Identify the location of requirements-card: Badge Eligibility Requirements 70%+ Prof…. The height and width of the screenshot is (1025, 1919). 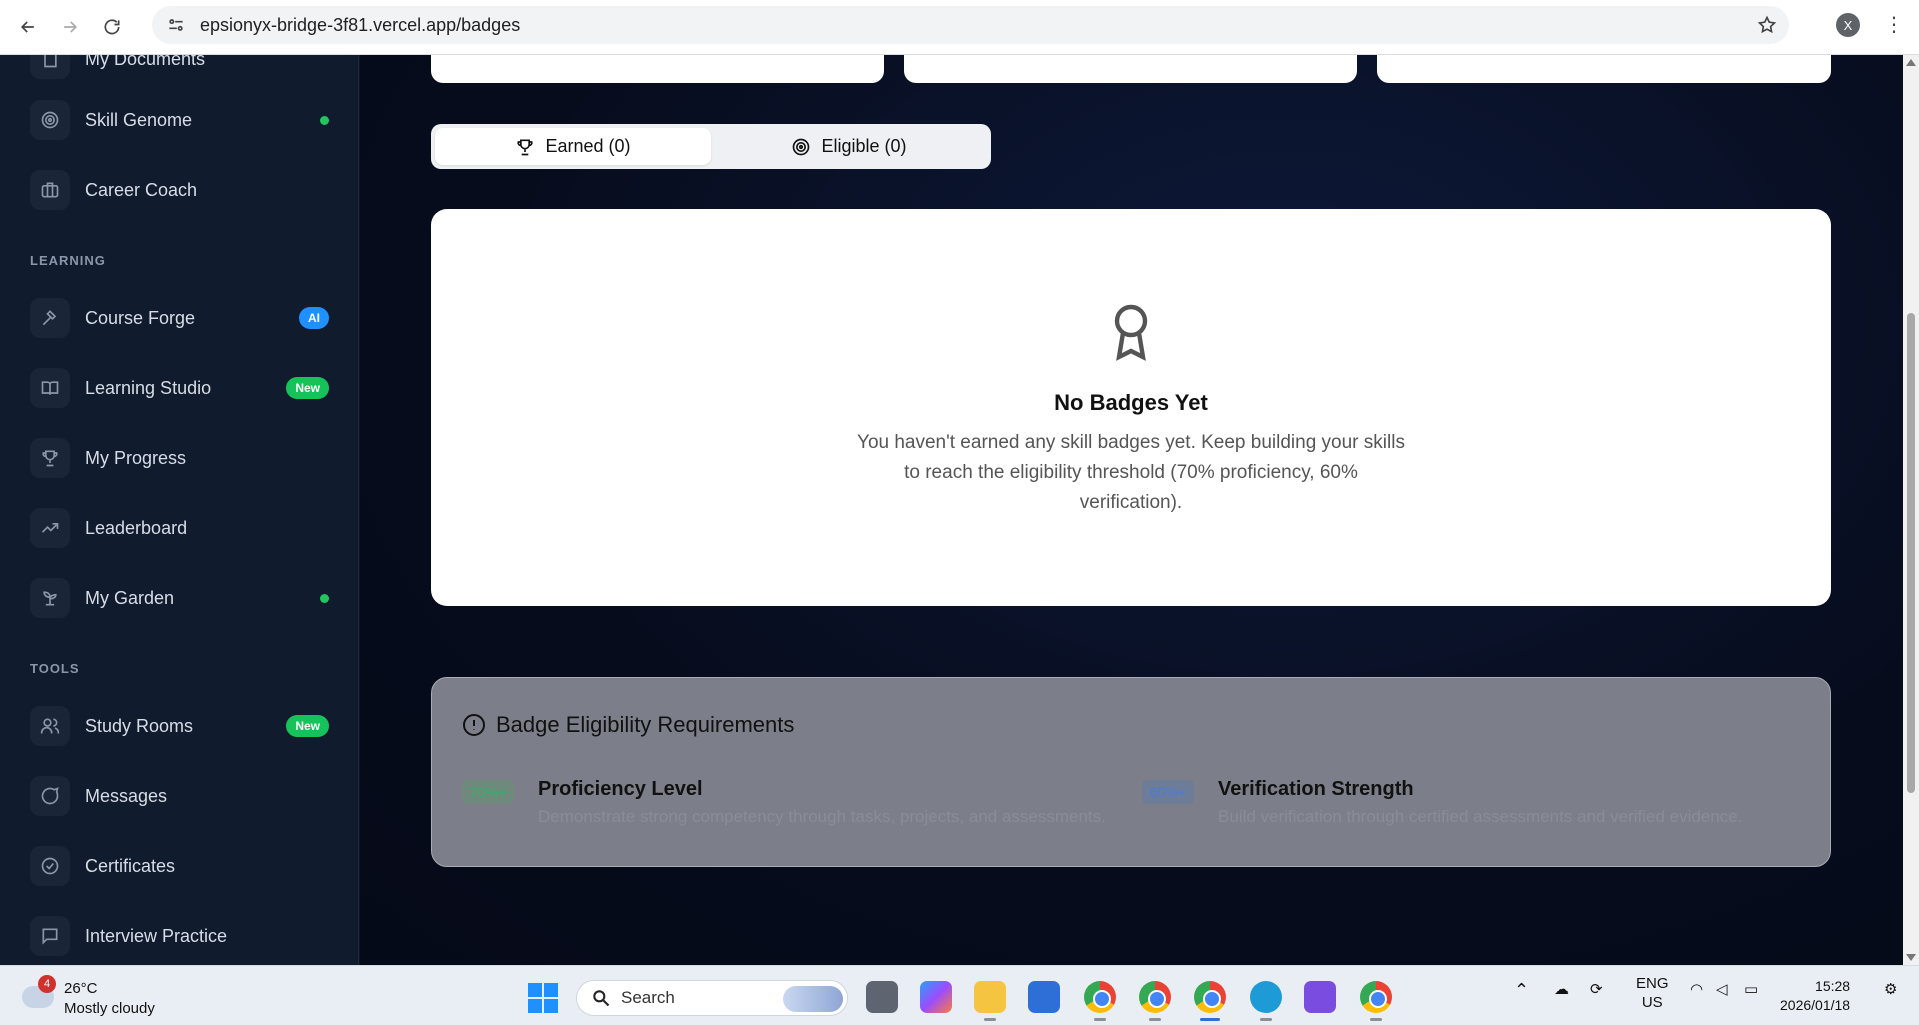
(1131, 772).